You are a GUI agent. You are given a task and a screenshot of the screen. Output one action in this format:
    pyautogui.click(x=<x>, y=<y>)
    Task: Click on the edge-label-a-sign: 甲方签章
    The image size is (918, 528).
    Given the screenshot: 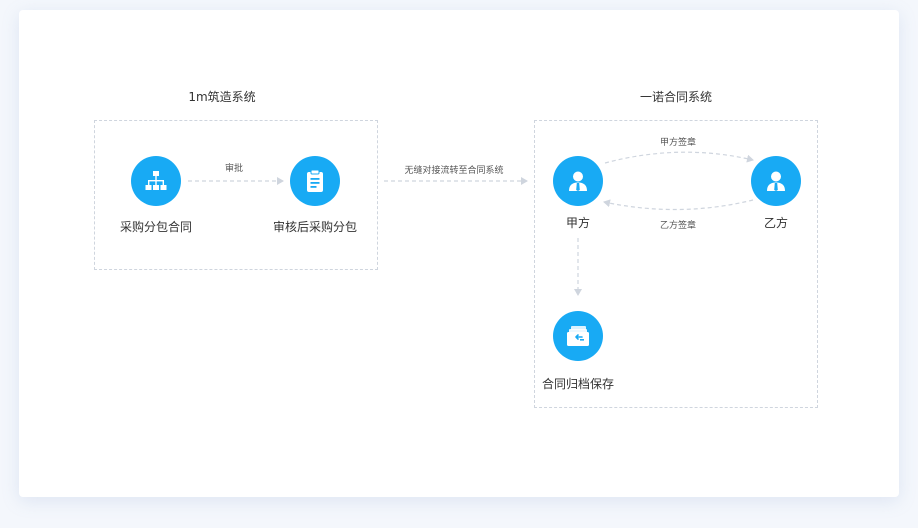 What is the action you would take?
    pyautogui.click(x=678, y=143)
    